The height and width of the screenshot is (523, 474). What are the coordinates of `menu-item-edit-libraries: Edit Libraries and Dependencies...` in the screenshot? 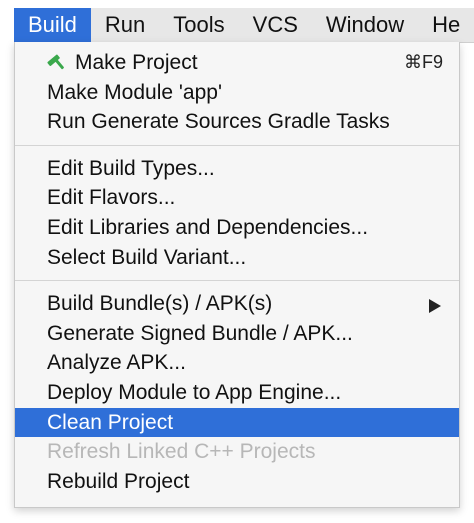 It's located at (237, 228).